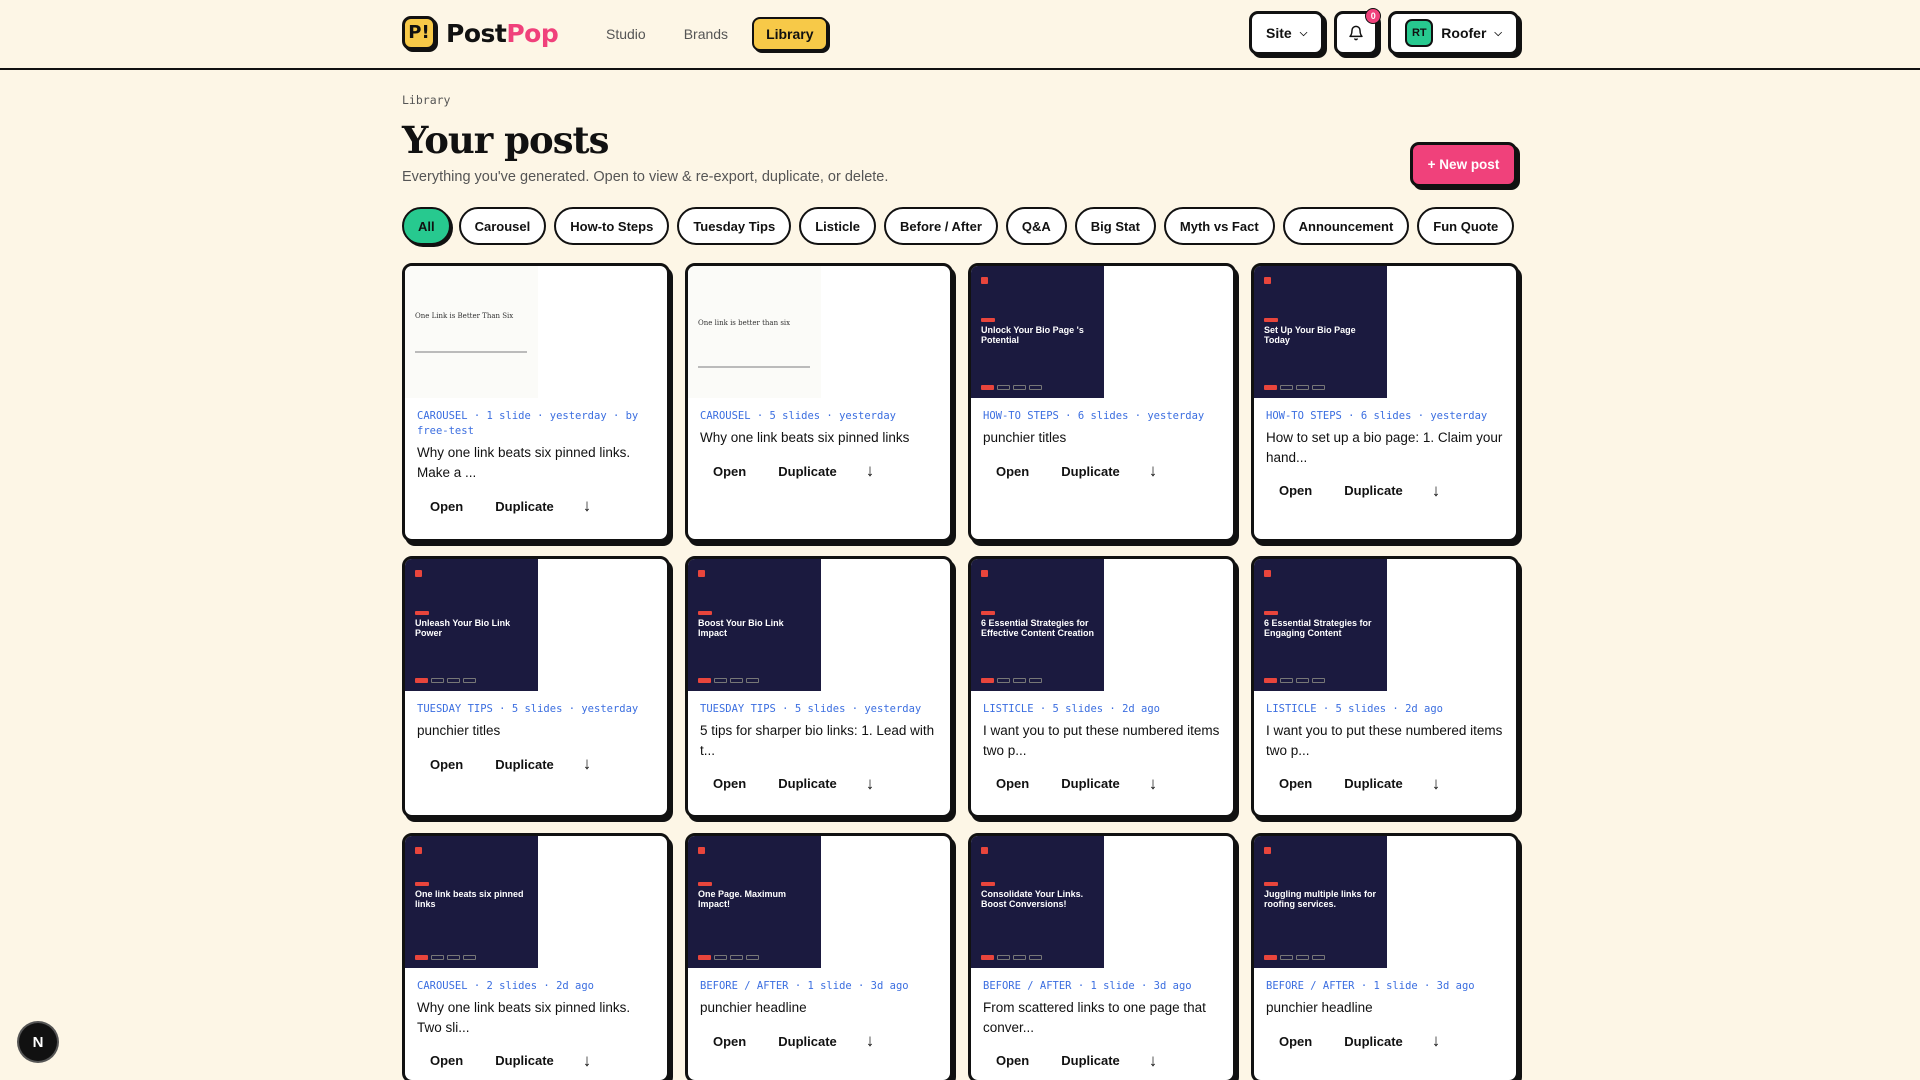 This screenshot has height=1080, width=1920. Describe the element at coordinates (706, 34) in the screenshot. I see `nav-brands: Brands` at that location.